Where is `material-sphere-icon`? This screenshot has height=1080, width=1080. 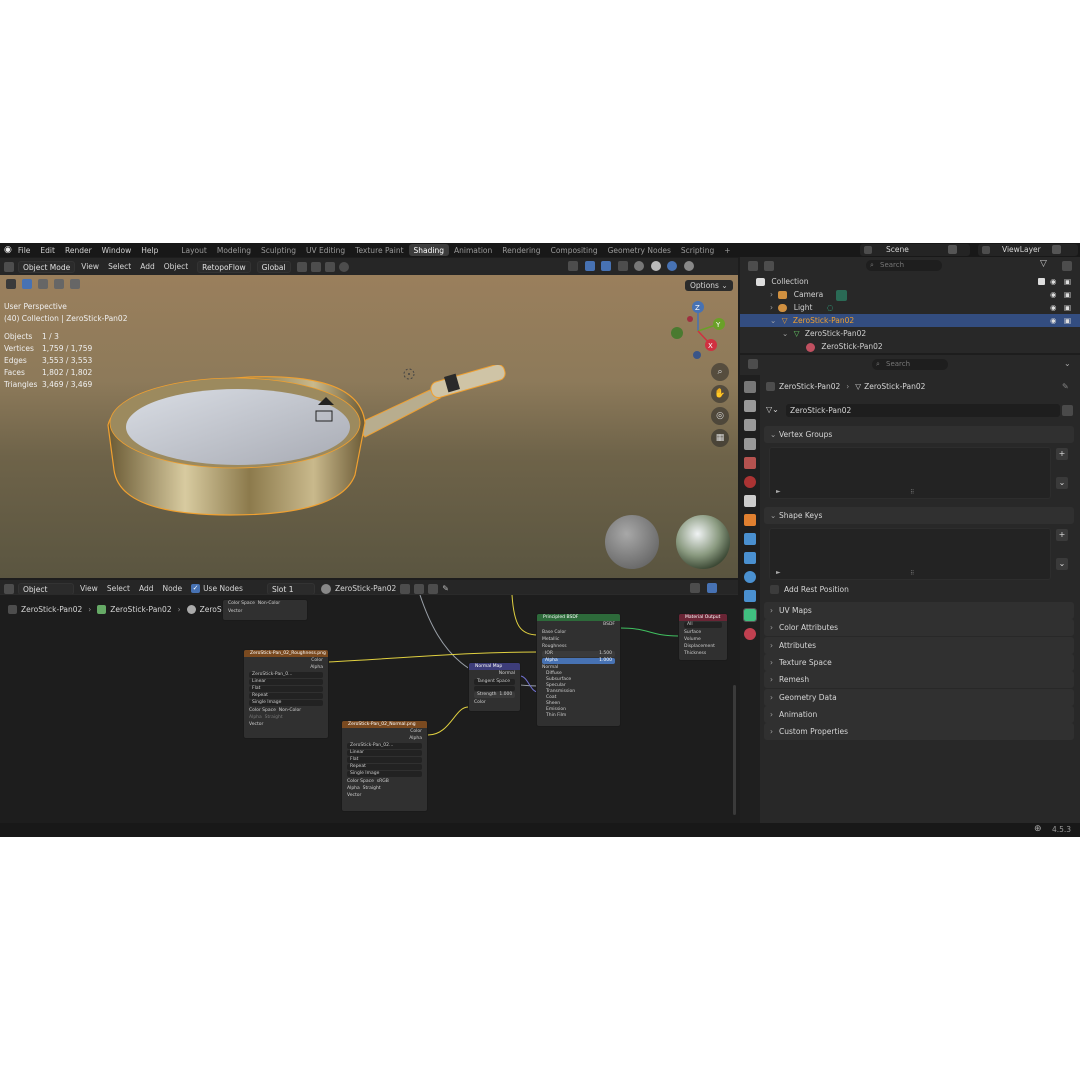 material-sphere-icon is located at coordinates (325, 588).